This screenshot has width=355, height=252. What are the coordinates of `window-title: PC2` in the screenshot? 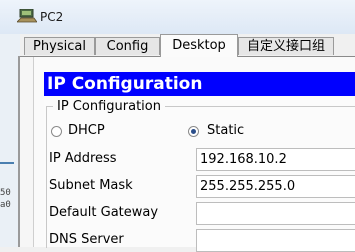 It's located at (52, 17).